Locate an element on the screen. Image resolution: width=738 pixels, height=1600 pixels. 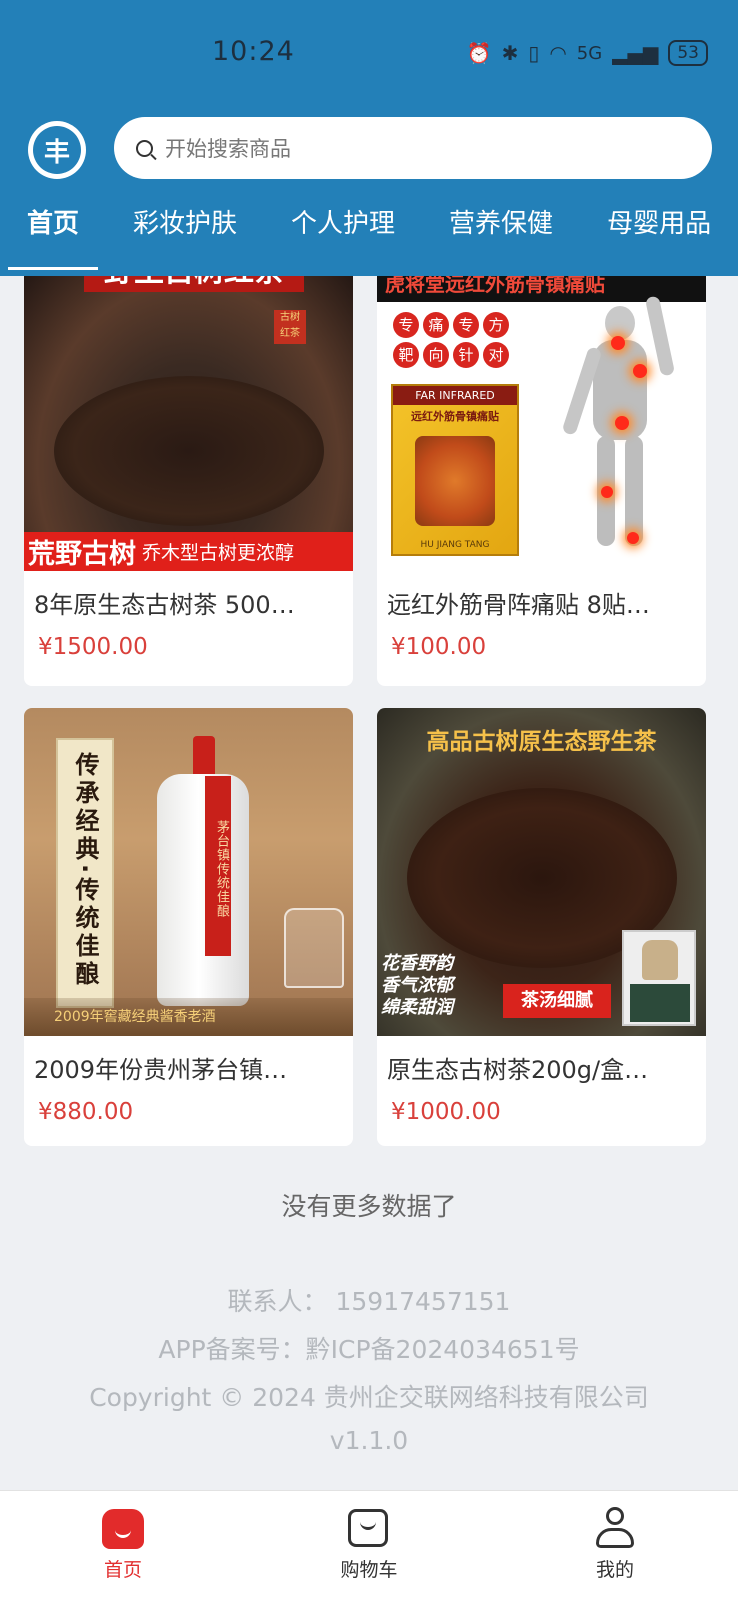
wifi-icon: ◠ is located at coordinates (558, 53).